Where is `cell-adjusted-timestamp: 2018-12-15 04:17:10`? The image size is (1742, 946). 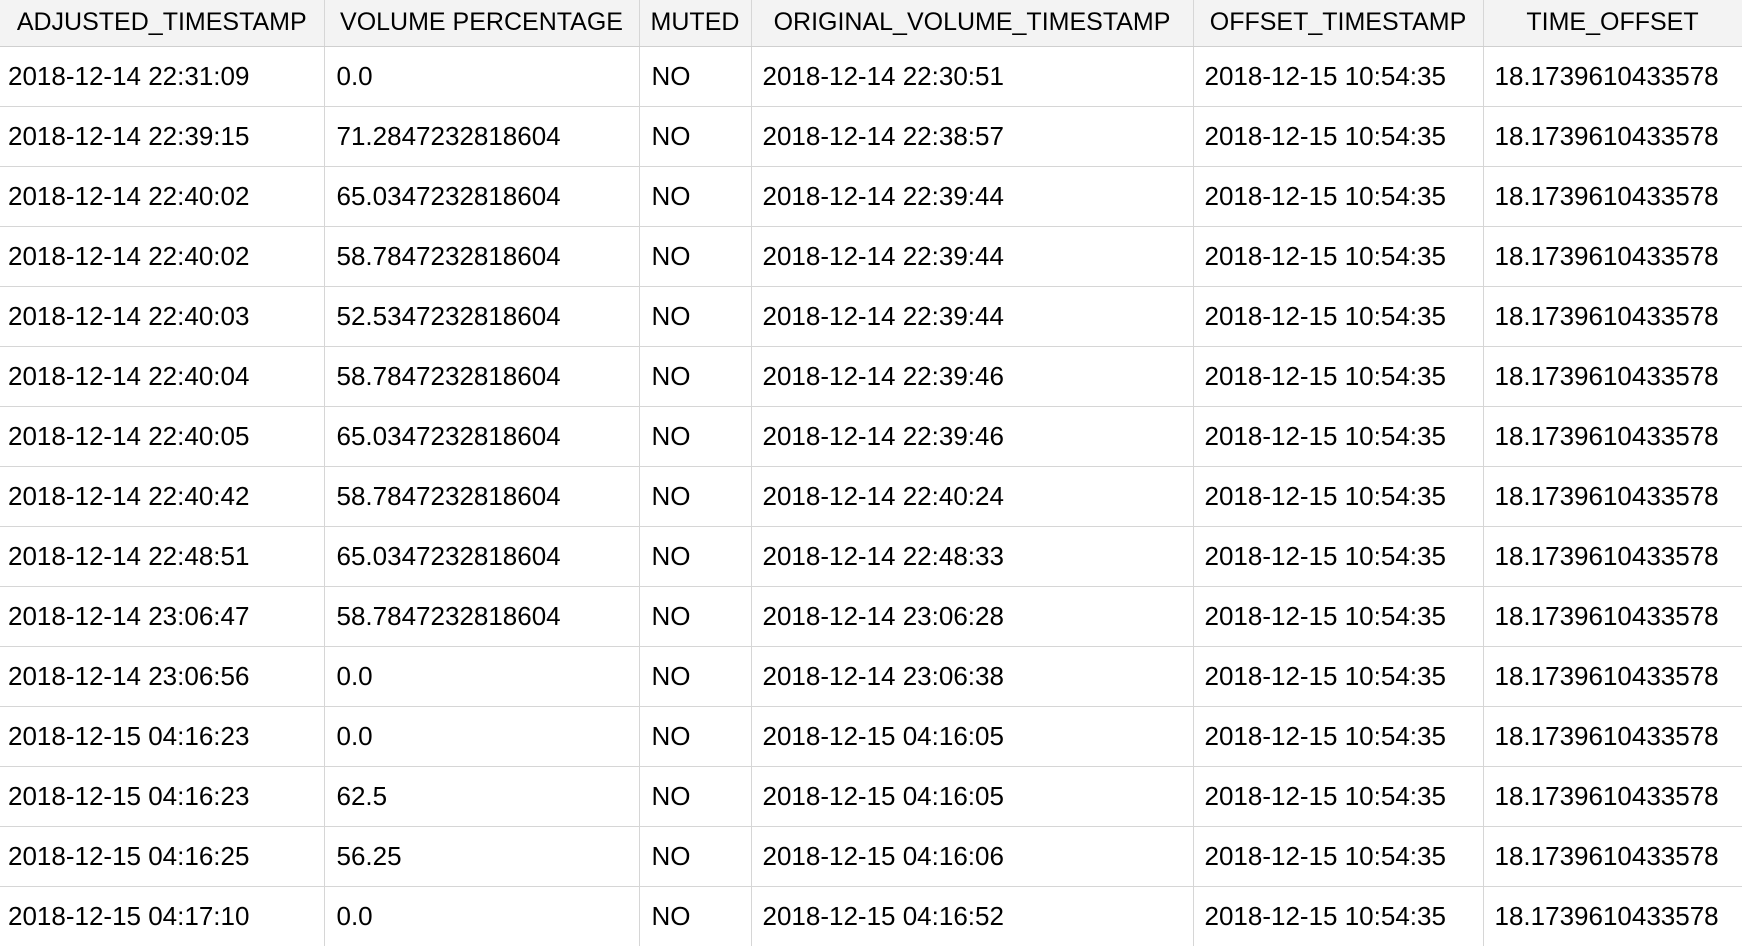
cell-adjusted-timestamp: 2018-12-15 04:17:10 is located at coordinates (162, 916).